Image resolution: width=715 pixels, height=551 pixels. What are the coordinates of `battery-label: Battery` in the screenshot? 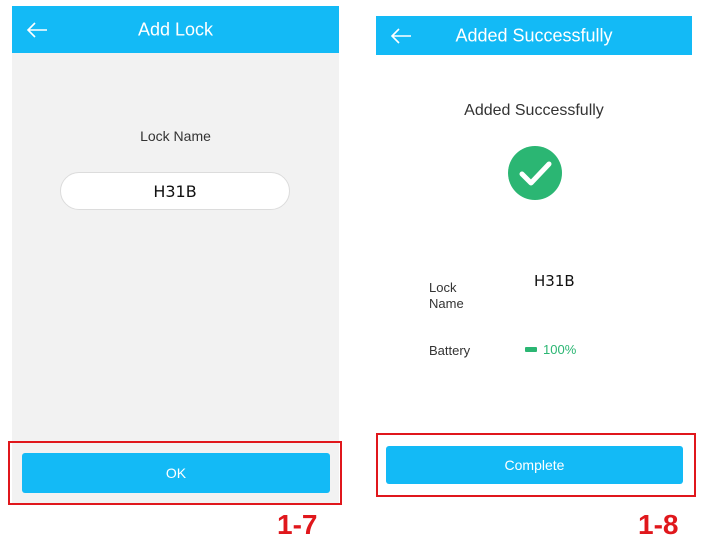 It's located at (450, 350).